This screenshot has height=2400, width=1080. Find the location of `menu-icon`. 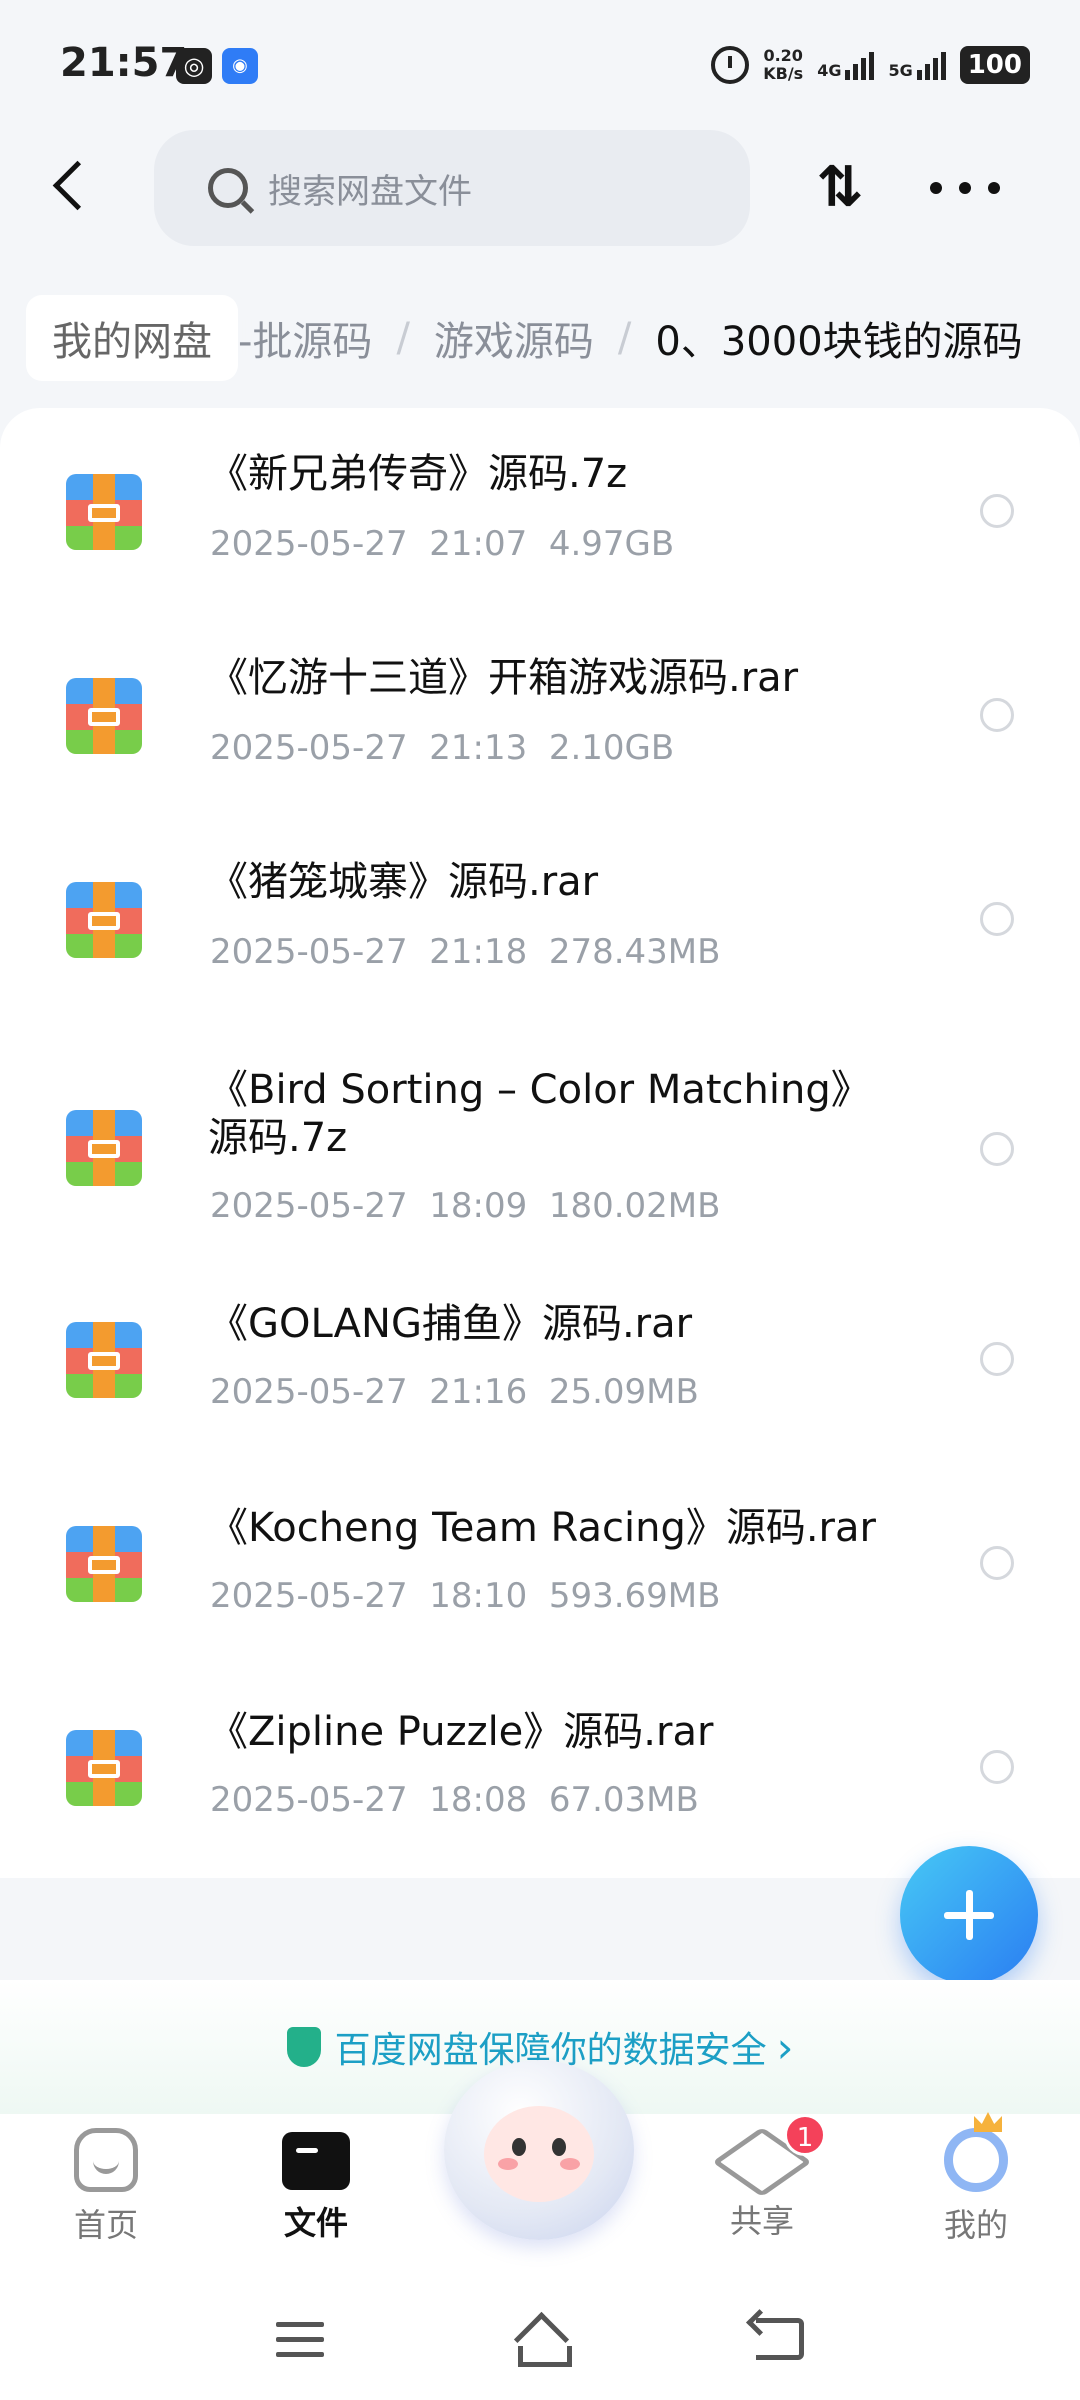

menu-icon is located at coordinates (300, 2340).